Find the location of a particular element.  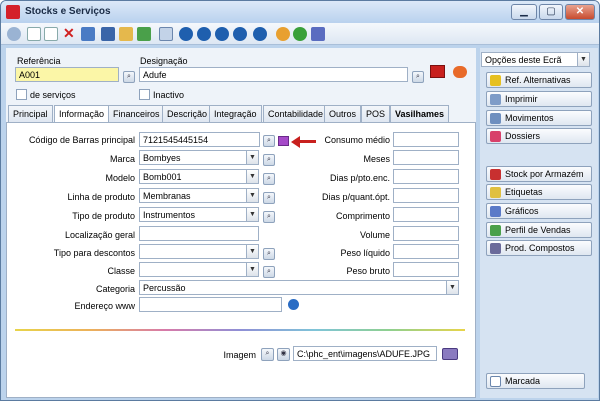

descontos-select: ▼ is located at coordinates (199, 251).